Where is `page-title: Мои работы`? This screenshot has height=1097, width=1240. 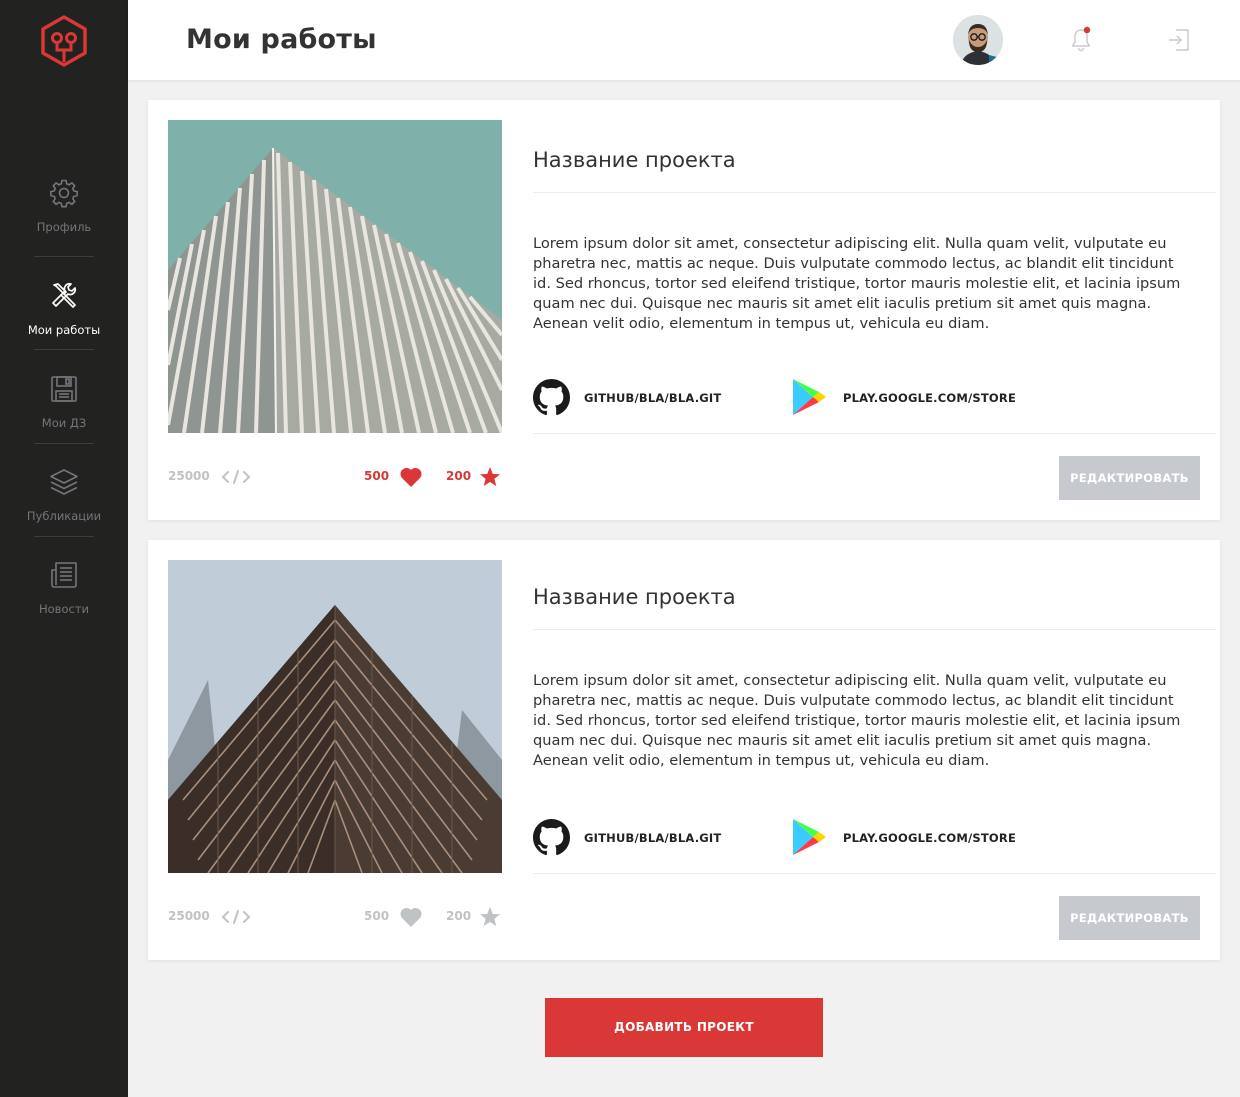 page-title: Мои работы is located at coordinates (281, 39).